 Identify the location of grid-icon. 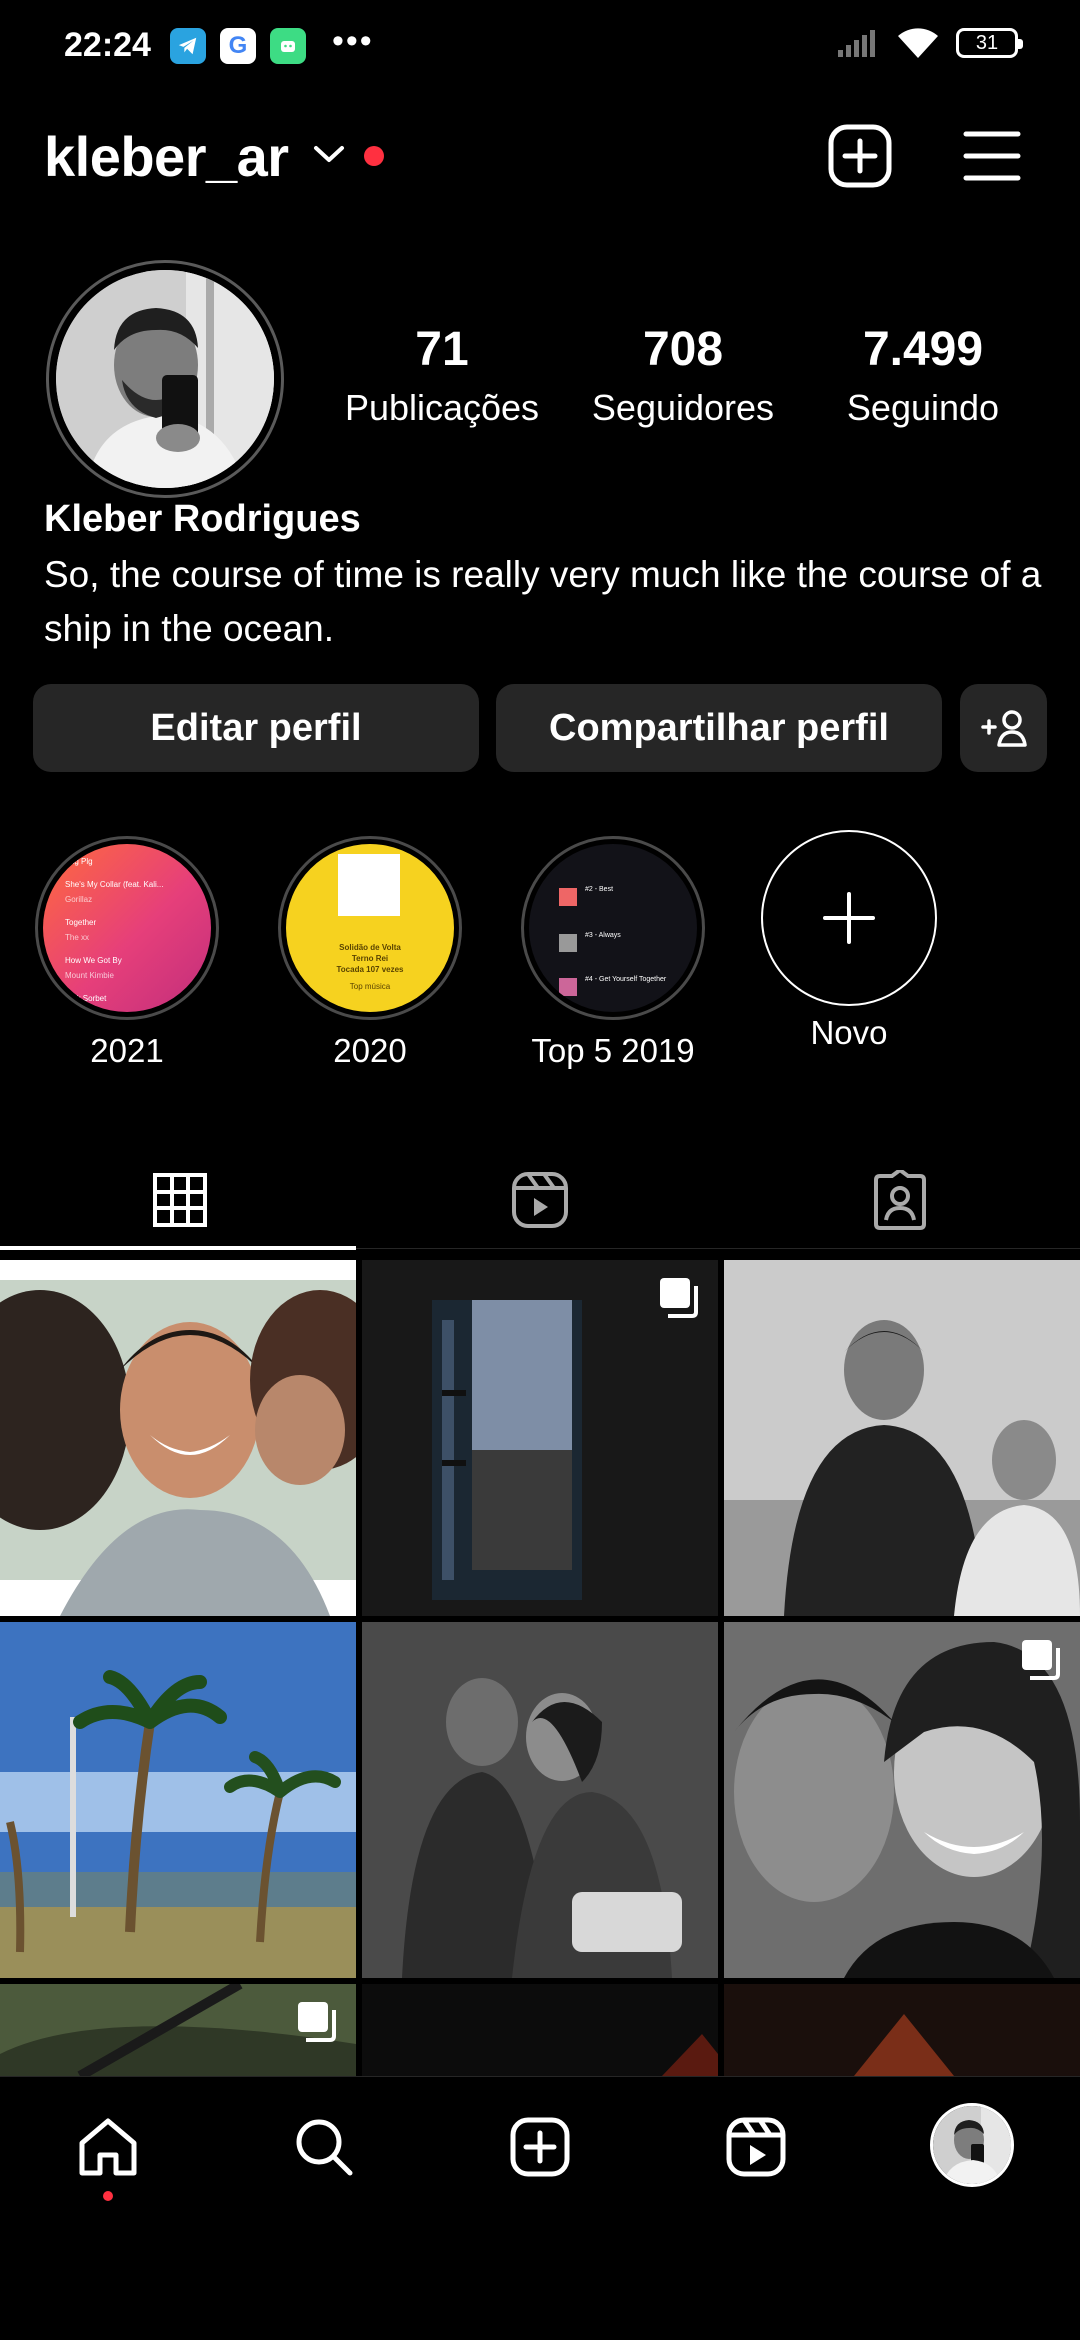
(180, 1200).